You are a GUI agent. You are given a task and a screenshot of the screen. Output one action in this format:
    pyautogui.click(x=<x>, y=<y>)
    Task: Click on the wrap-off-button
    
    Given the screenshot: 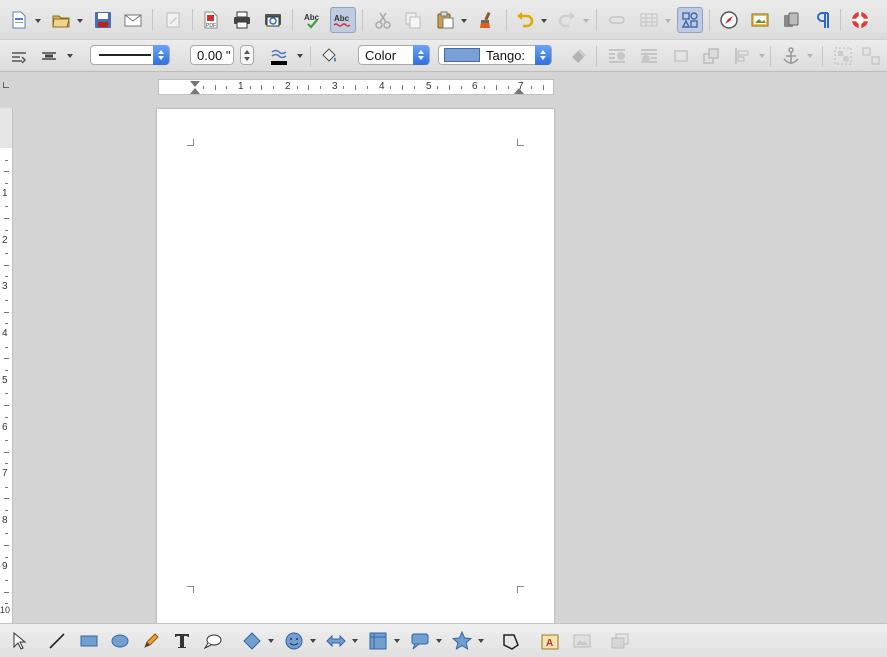 What is the action you would take?
    pyautogui.click(x=617, y=56)
    